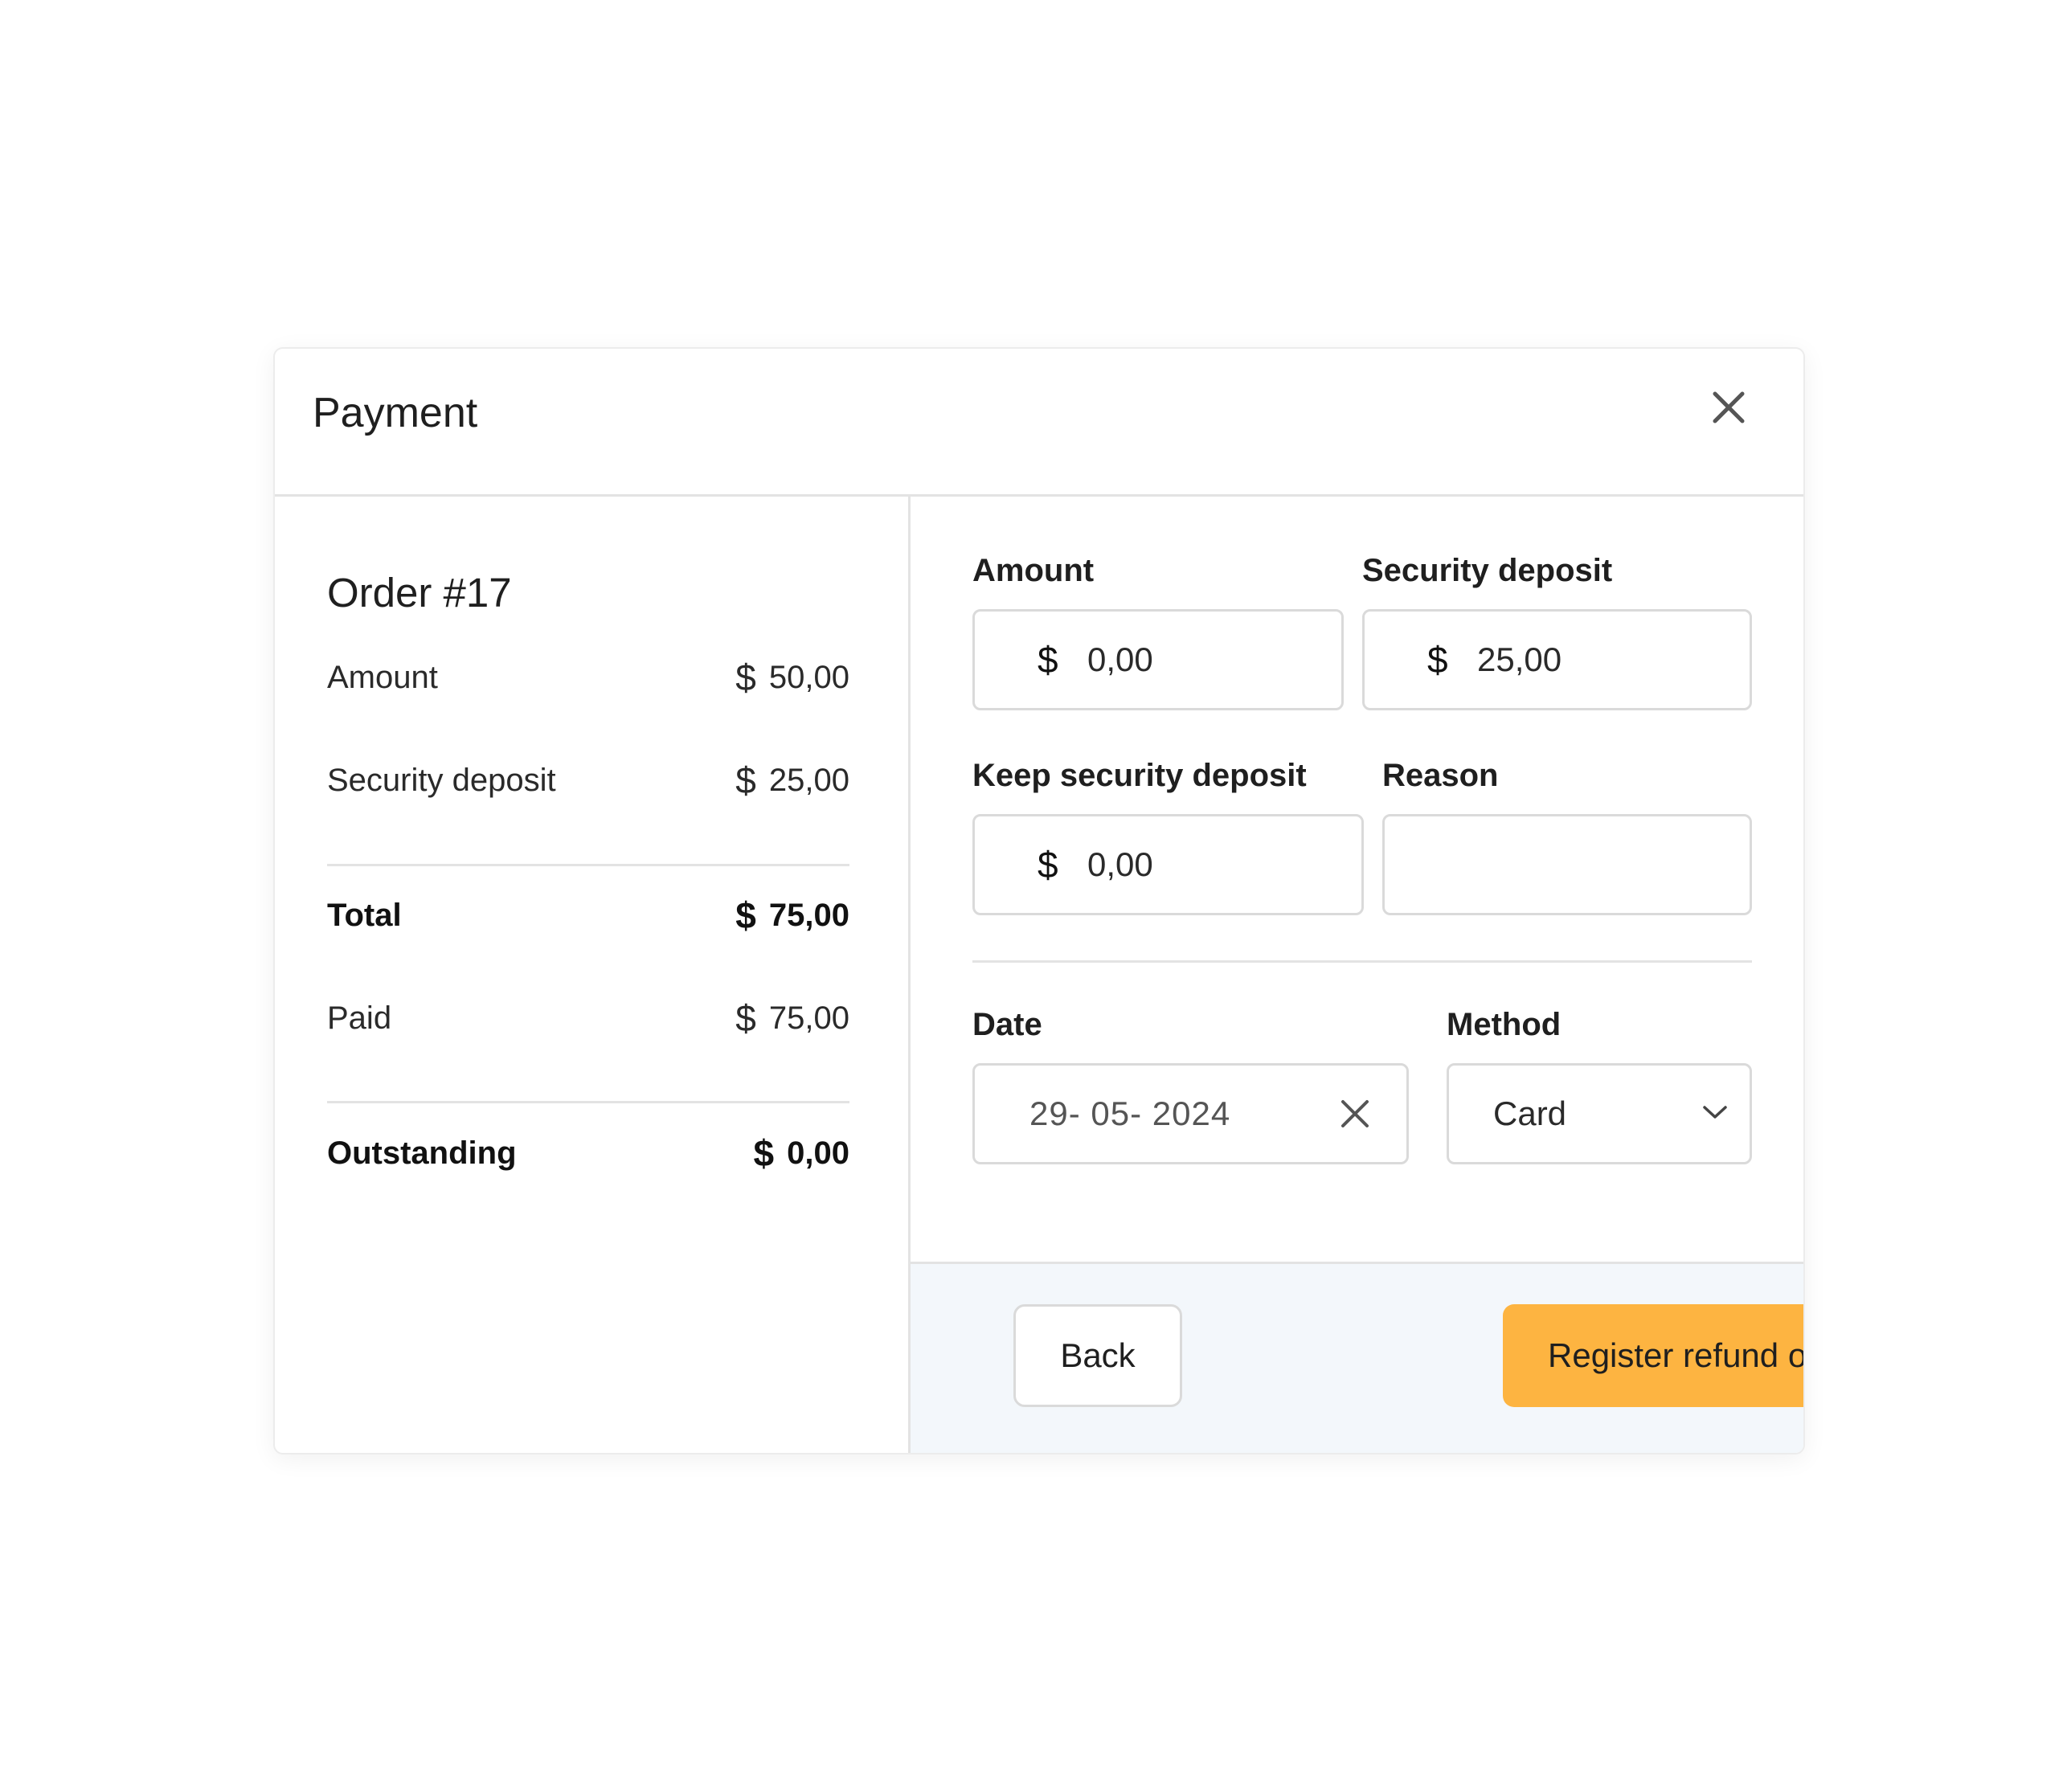 The image size is (2067, 1792). I want to click on summary-row-security-deposit: Security deposit $25,00, so click(588, 780).